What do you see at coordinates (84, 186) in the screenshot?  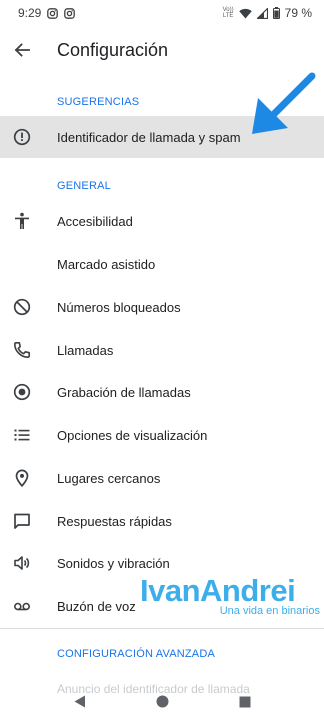 I see `section-header-general: GENERAL` at bounding box center [84, 186].